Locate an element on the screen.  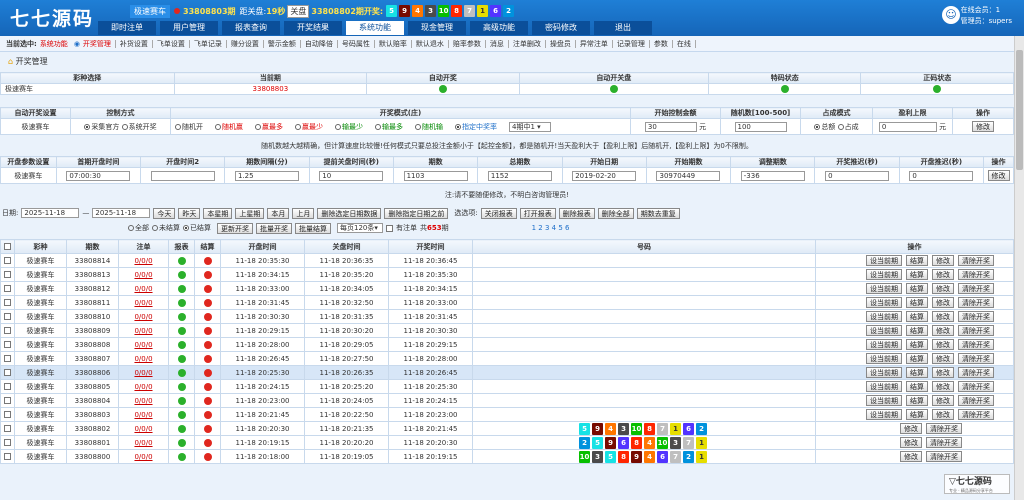
has-bets-checkbox is located at coordinates (389, 228).